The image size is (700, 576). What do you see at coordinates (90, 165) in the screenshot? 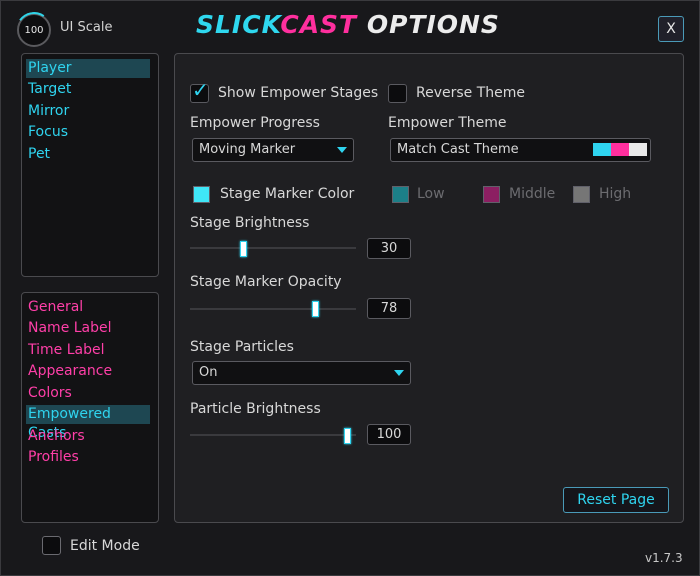
I see `unit-nav-panel: Player Target Mirror Focus Pet` at bounding box center [90, 165].